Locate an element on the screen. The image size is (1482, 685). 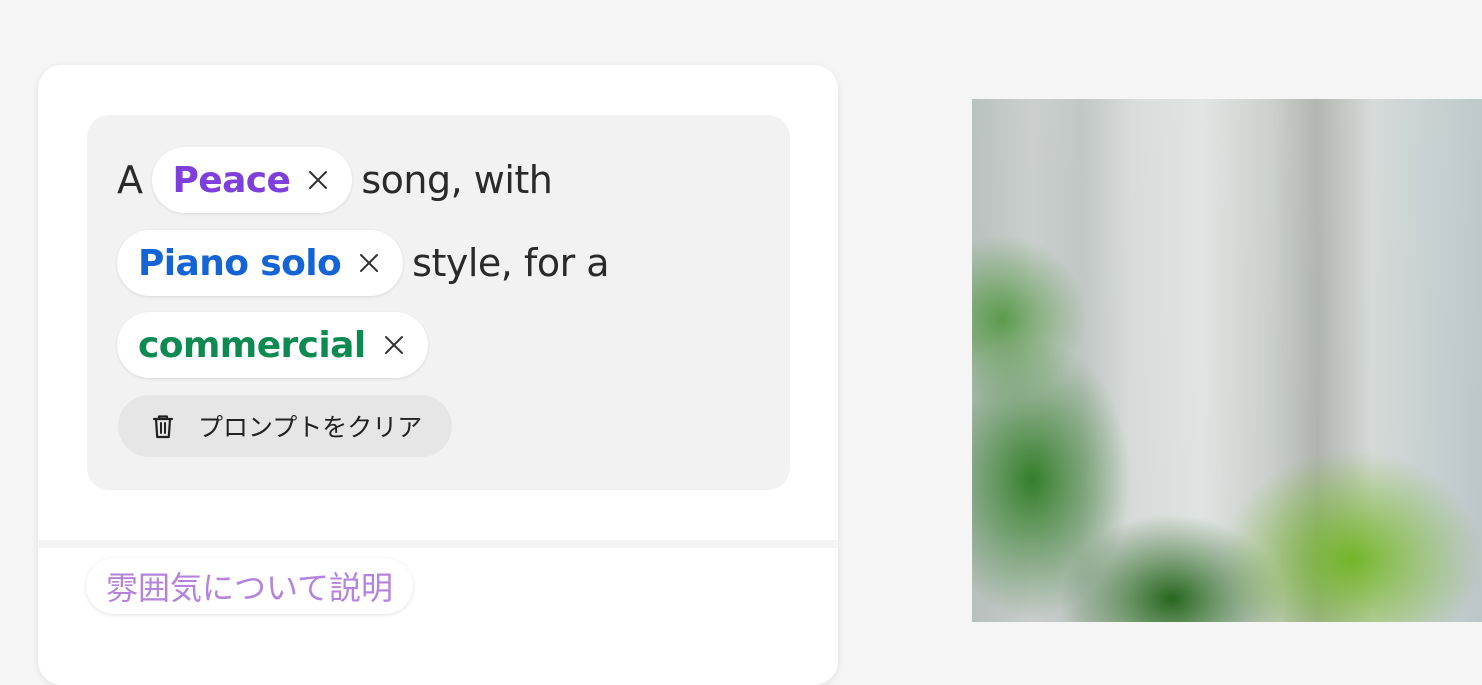
mood-tag-chip: Peace is located at coordinates (252, 180).